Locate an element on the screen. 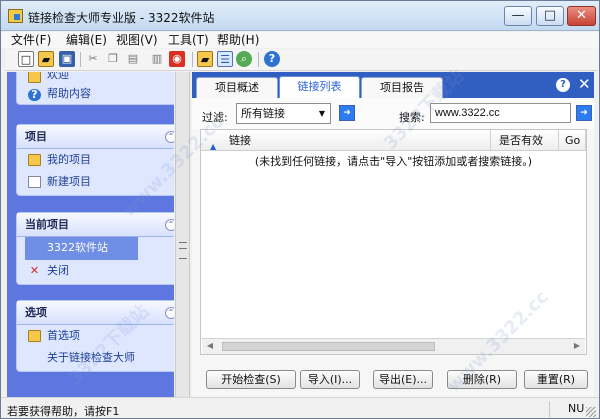 The image size is (600, 419). sidebar-item-new-project: 新建项目 is located at coordinates (95, 182).